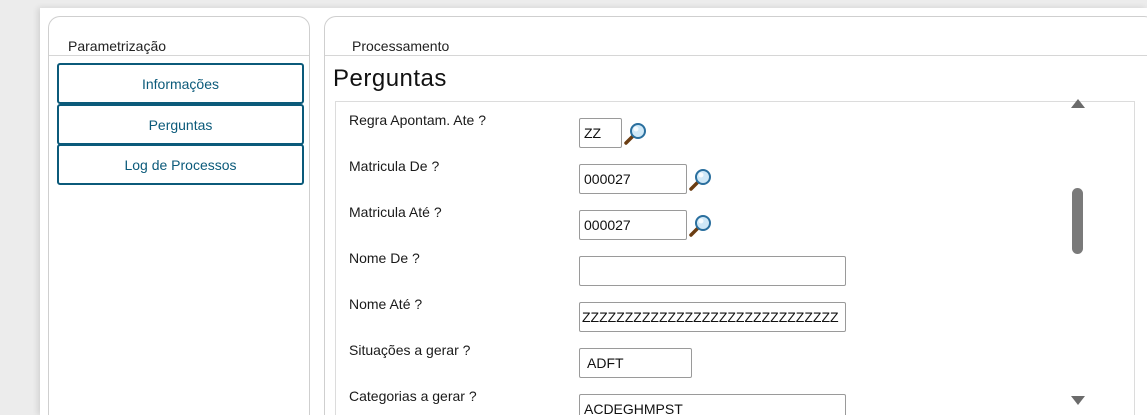  I want to click on page-title: Perguntas, so click(390, 78).